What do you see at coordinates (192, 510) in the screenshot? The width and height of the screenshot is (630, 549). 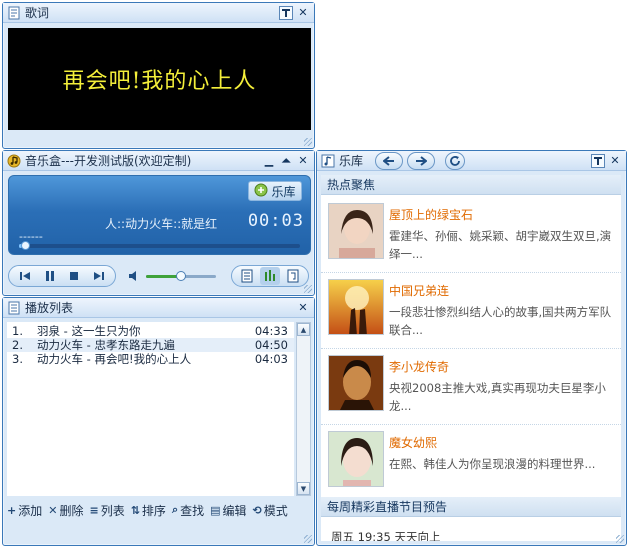 I see `find-label: 查找` at bounding box center [192, 510].